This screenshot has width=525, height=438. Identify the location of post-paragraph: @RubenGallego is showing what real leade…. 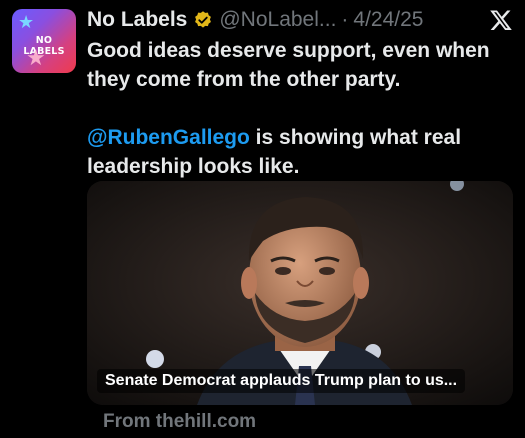
(297, 152).